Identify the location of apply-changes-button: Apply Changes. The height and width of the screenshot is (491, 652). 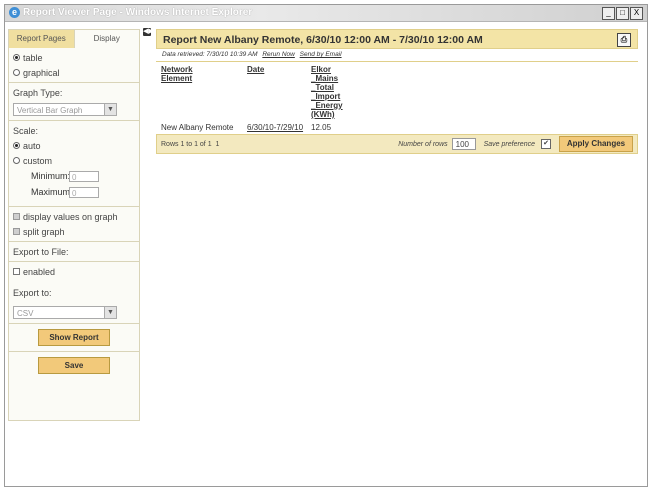
(596, 144).